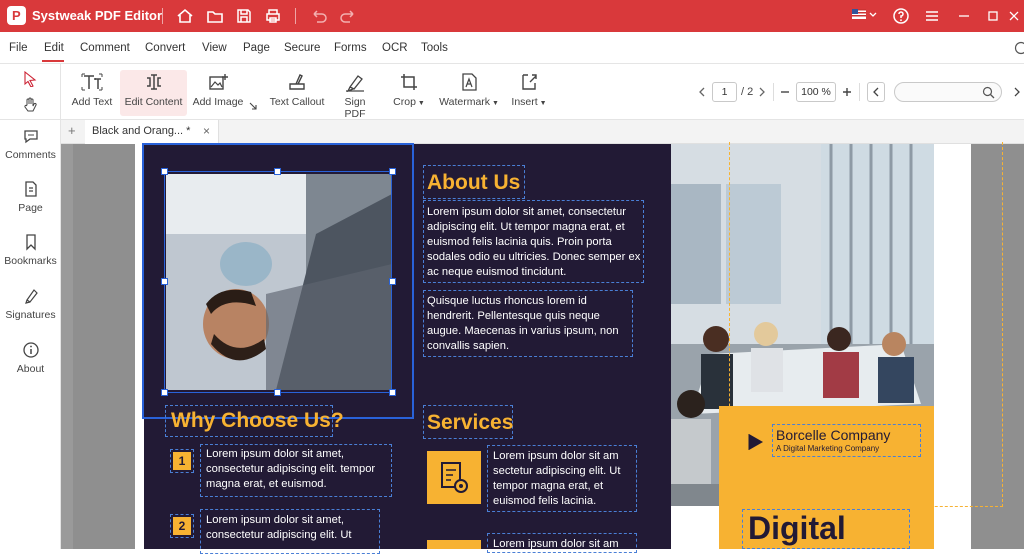 The height and width of the screenshot is (554, 1024). Describe the element at coordinates (31, 350) in the screenshot. I see `info-icon` at that location.